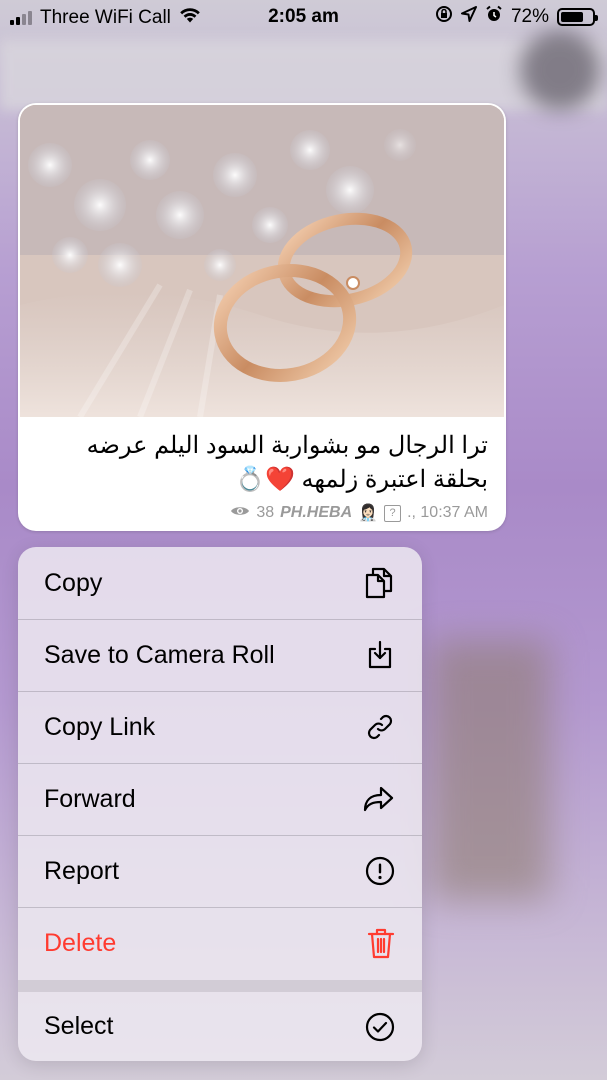 Image resolution: width=607 pixels, height=1080 pixels. What do you see at coordinates (82, 870) in the screenshot?
I see `menu-item-label: Report` at bounding box center [82, 870].